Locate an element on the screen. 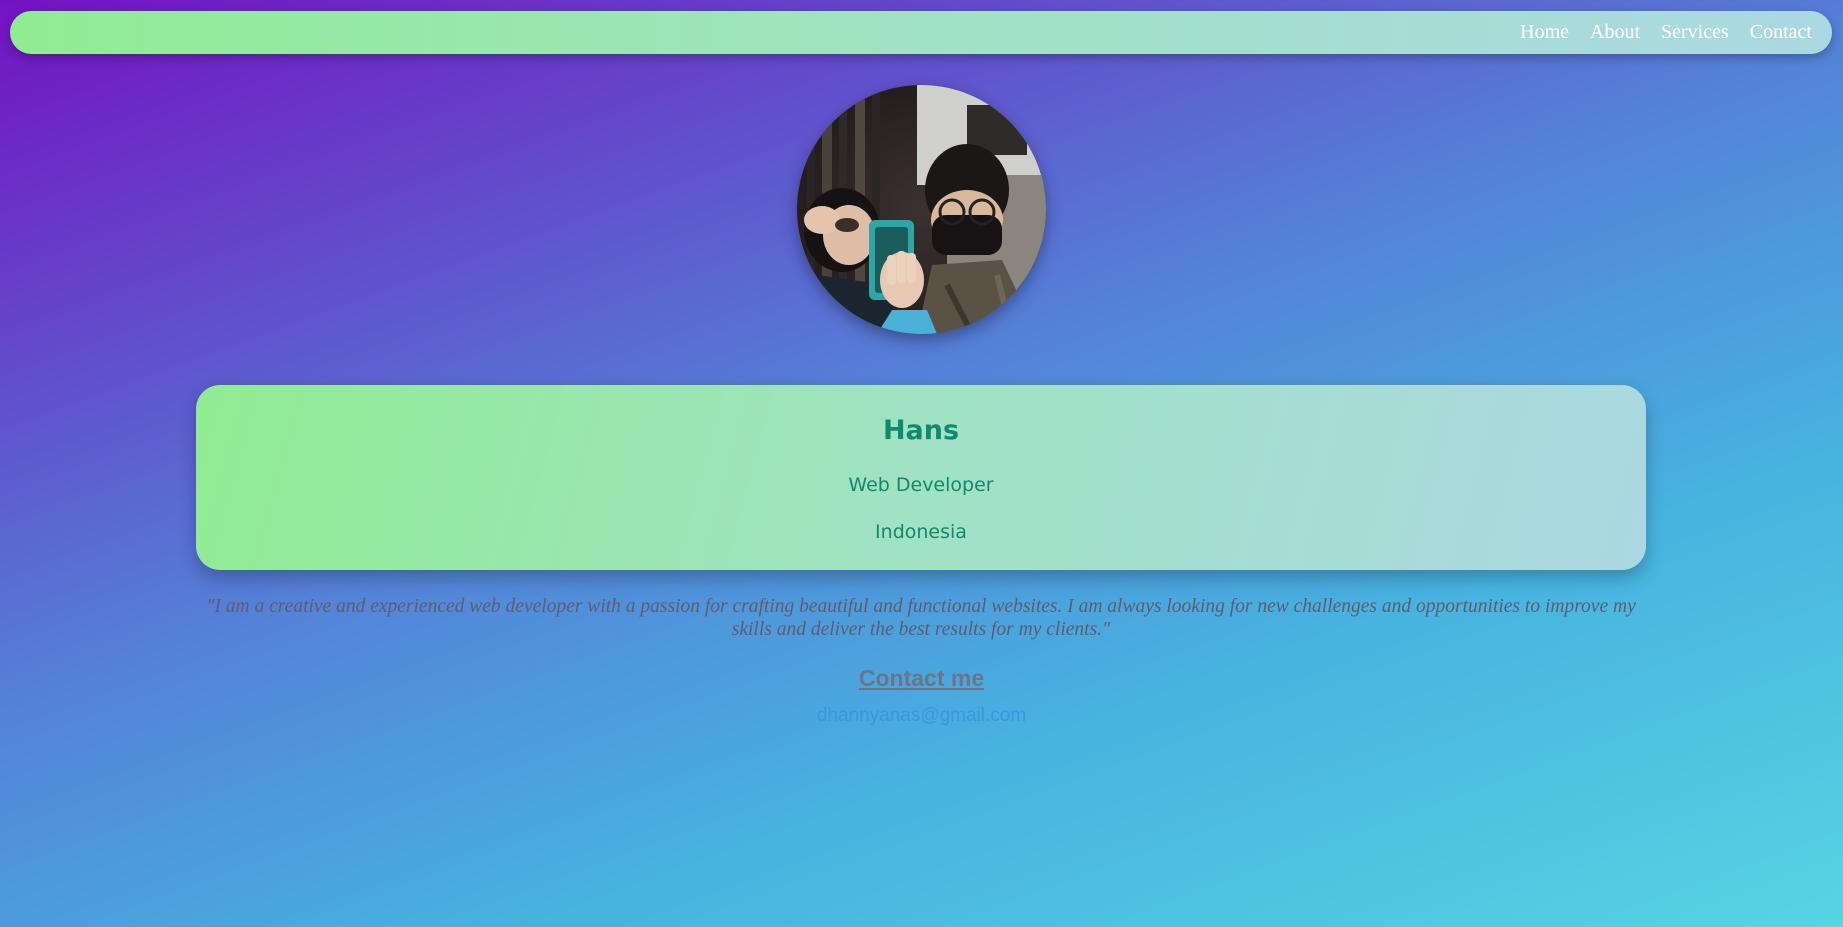  profile-name: Hans is located at coordinates (921, 430).